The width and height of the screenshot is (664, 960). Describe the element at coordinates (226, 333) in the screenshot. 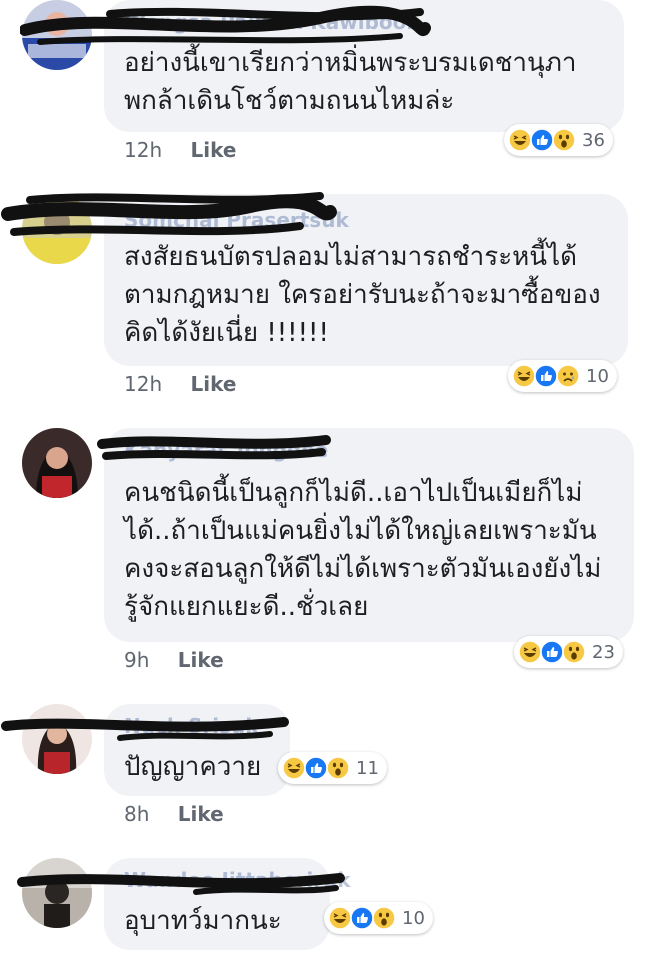

I see `comment-text-line: คิดได้งัยเนี่ย !!!!!!` at that location.